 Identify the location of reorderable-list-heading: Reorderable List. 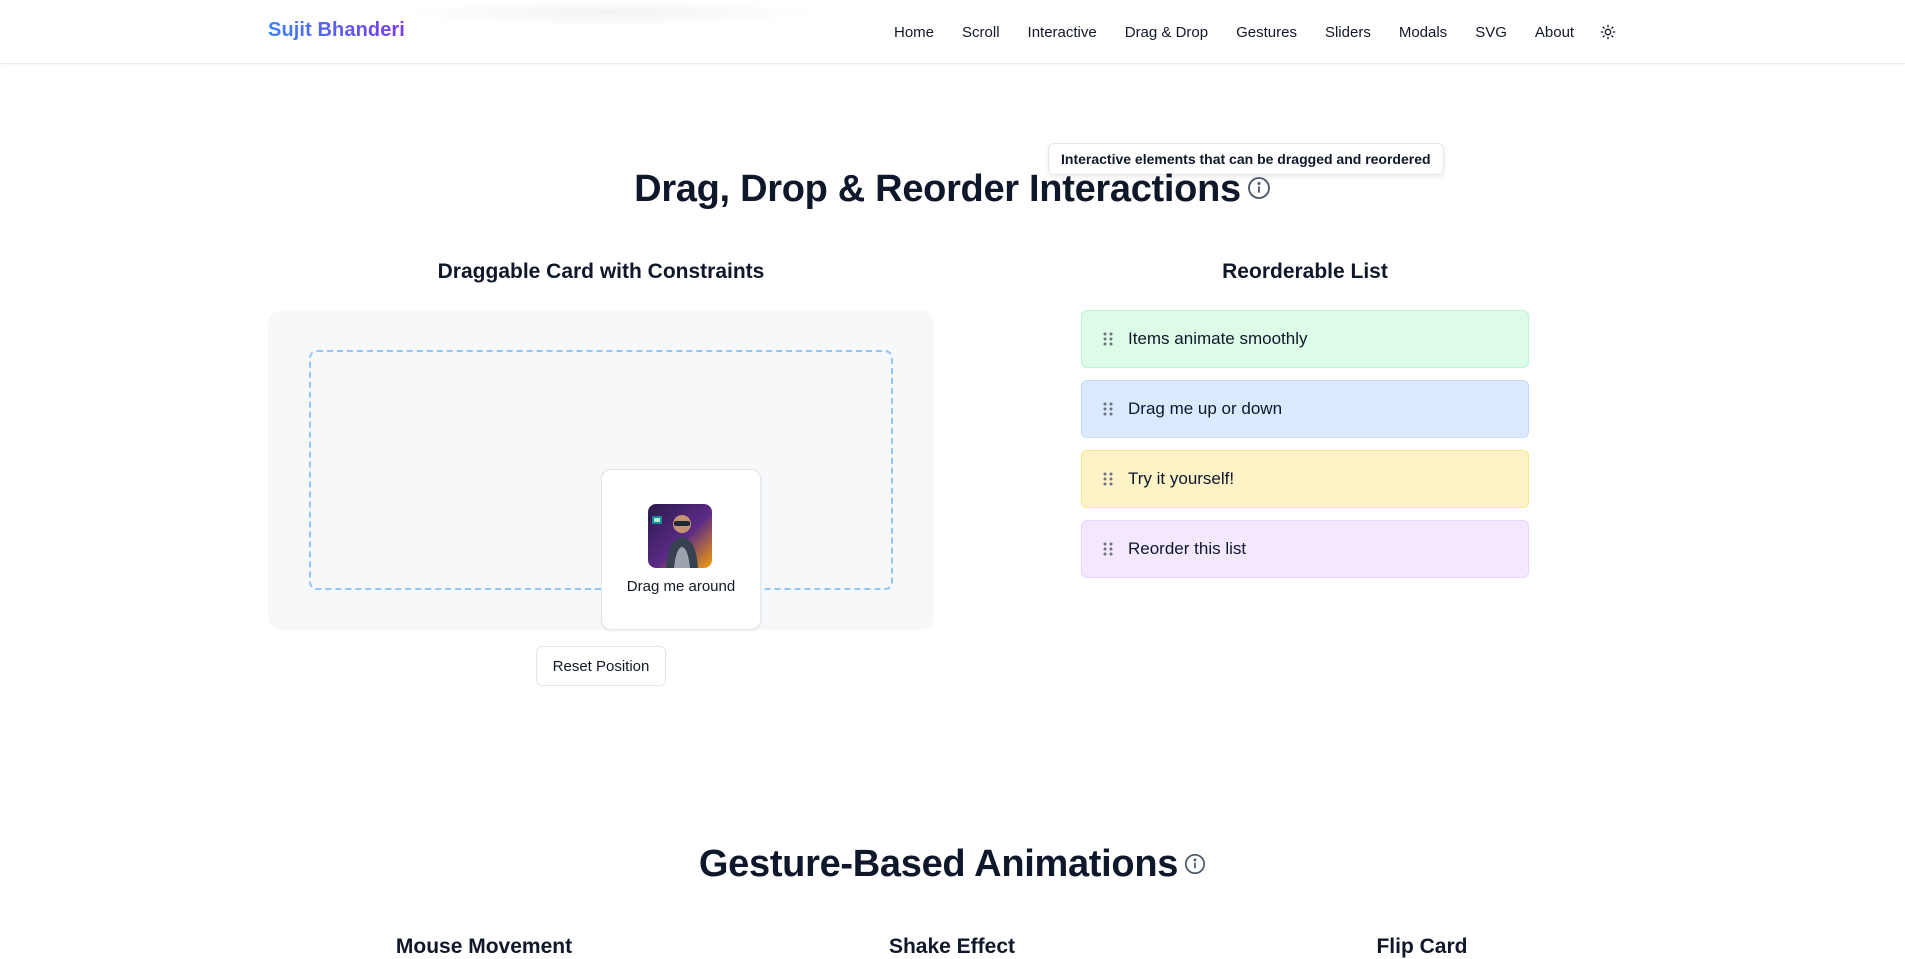
(1305, 271).